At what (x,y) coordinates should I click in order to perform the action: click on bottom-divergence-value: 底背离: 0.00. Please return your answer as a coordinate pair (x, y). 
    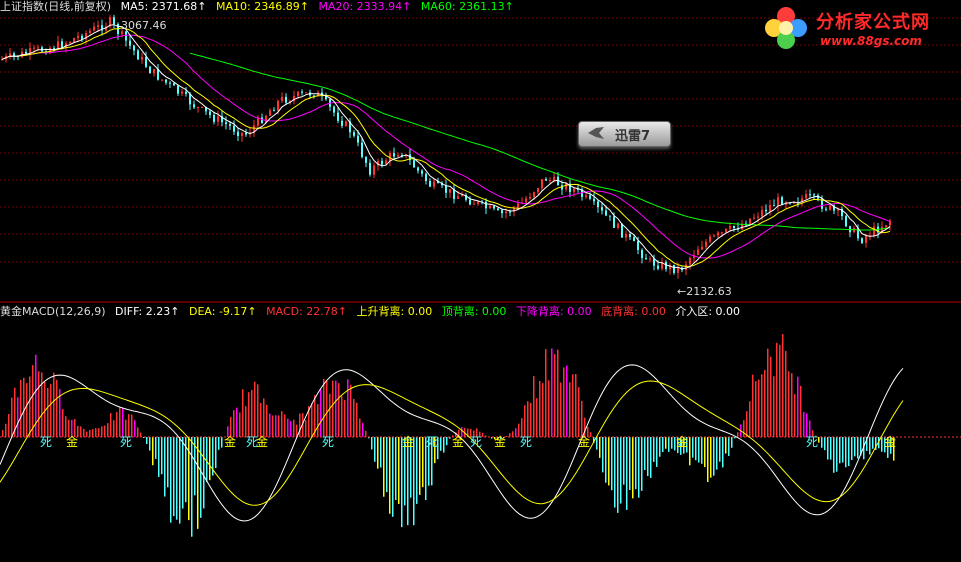
    Looking at the image, I should click on (633, 311).